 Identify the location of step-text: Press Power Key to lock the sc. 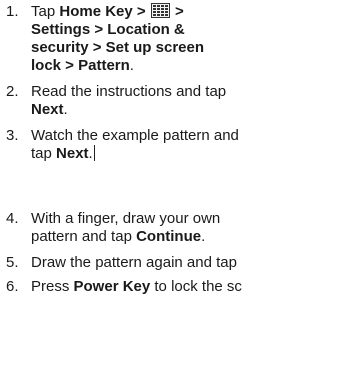
(136, 286).